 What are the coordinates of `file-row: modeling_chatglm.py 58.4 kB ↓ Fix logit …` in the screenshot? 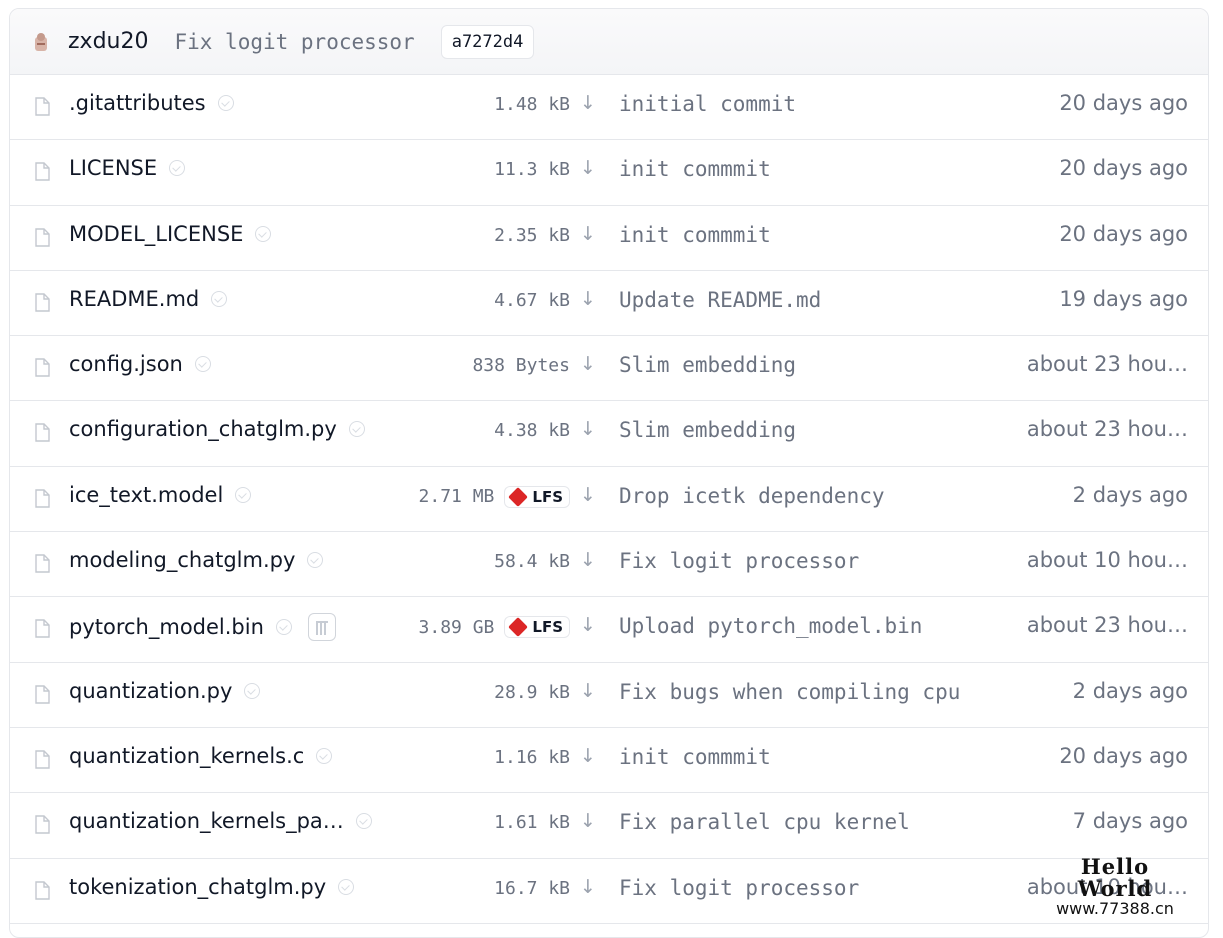 It's located at (609, 565).